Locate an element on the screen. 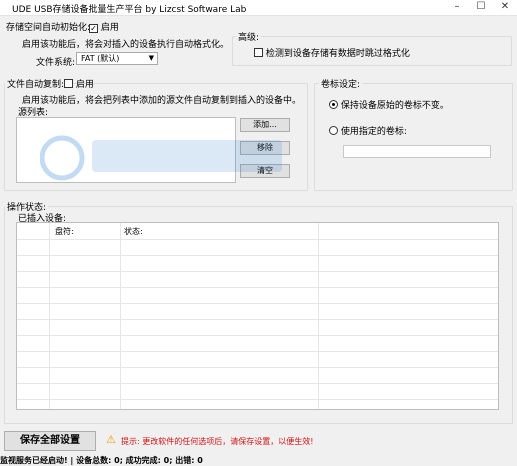  close-button: ✕ is located at coordinates (505, 7).